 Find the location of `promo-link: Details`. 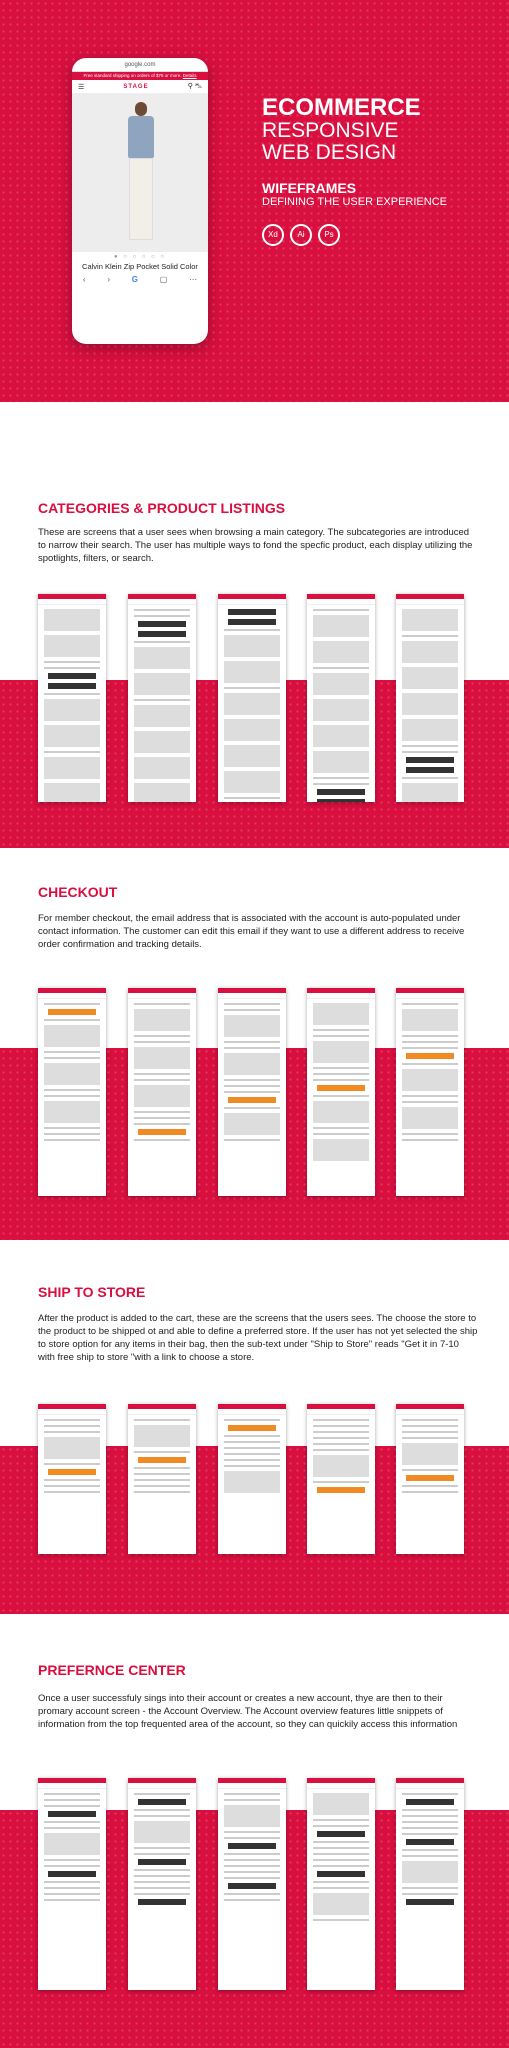

promo-link: Details is located at coordinates (190, 75).